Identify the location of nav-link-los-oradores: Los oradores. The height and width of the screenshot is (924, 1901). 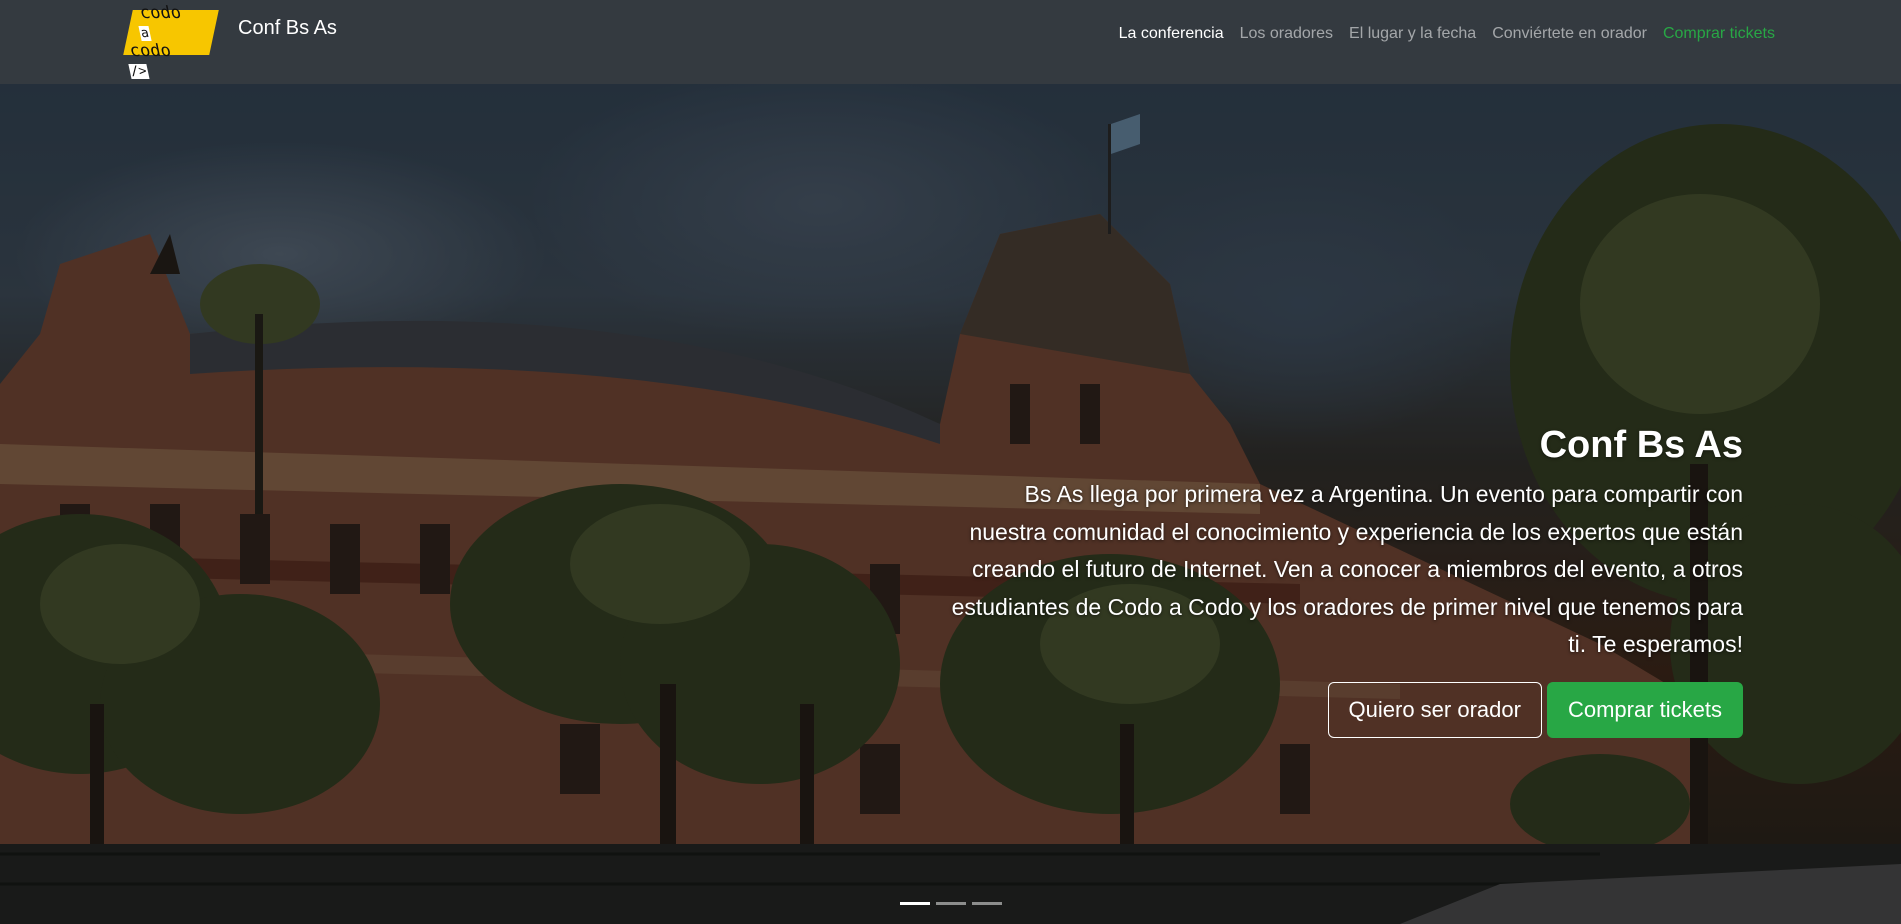
(1286, 34).